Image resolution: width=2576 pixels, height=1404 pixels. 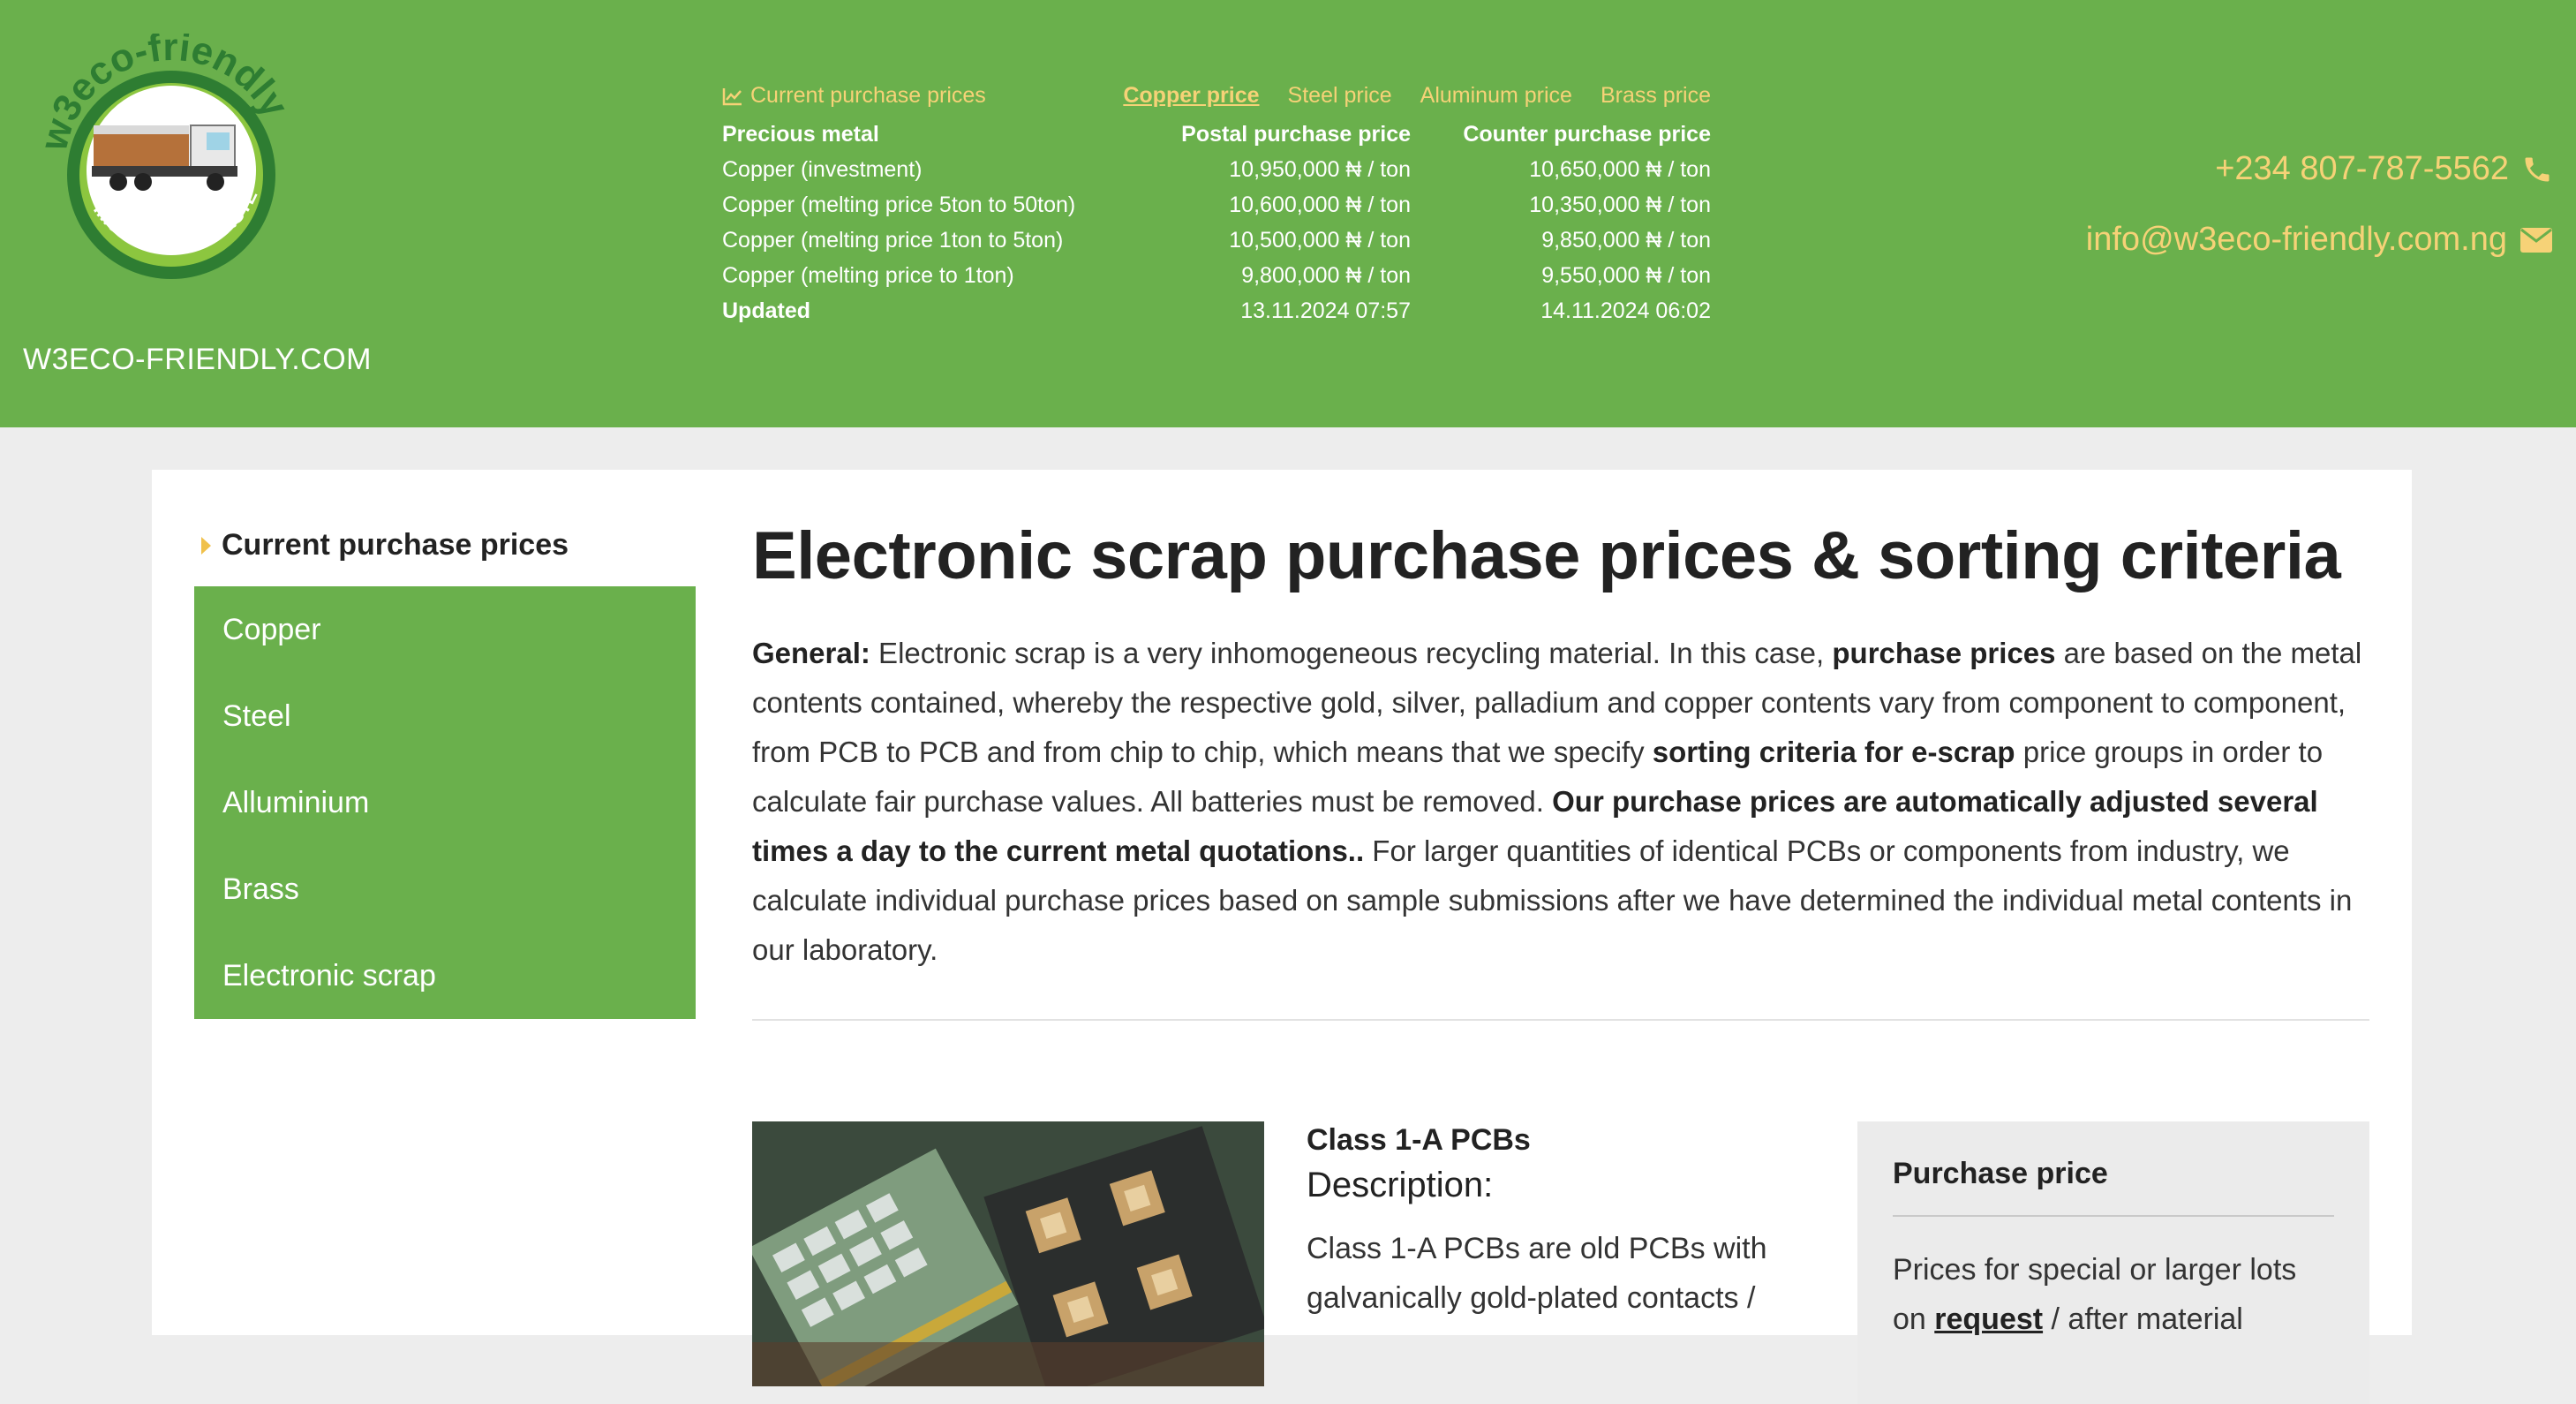 What do you see at coordinates (1496, 96) in the screenshot?
I see `tab-aluminum-price: Aluminum price` at bounding box center [1496, 96].